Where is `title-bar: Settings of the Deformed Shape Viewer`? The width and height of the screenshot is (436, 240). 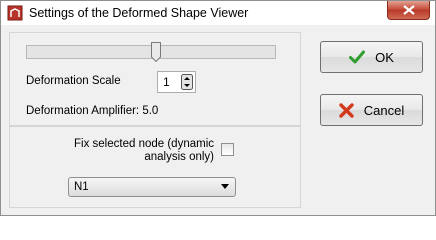
title-bar: Settings of the Deformed Shape Viewer is located at coordinates (218, 13).